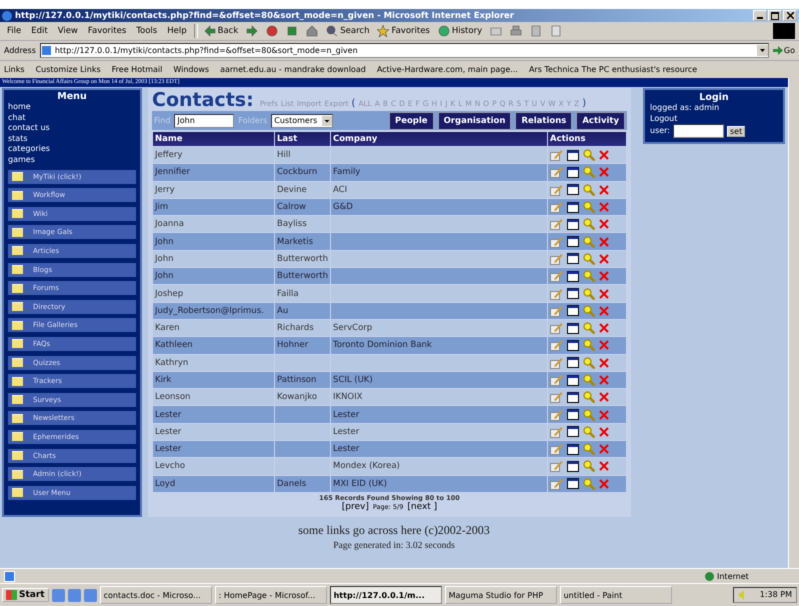 The width and height of the screenshot is (799, 606). I want to click on favorite-link: Customize Links, so click(68, 69).